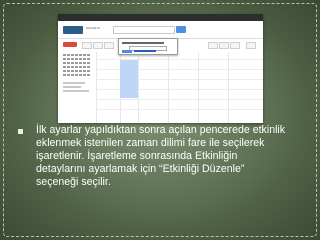 Image resolution: width=320 pixels, height=240 pixels. What do you see at coordinates (93, 28) in the screenshot?
I see `logo-text: SAKARYA` at bounding box center [93, 28].